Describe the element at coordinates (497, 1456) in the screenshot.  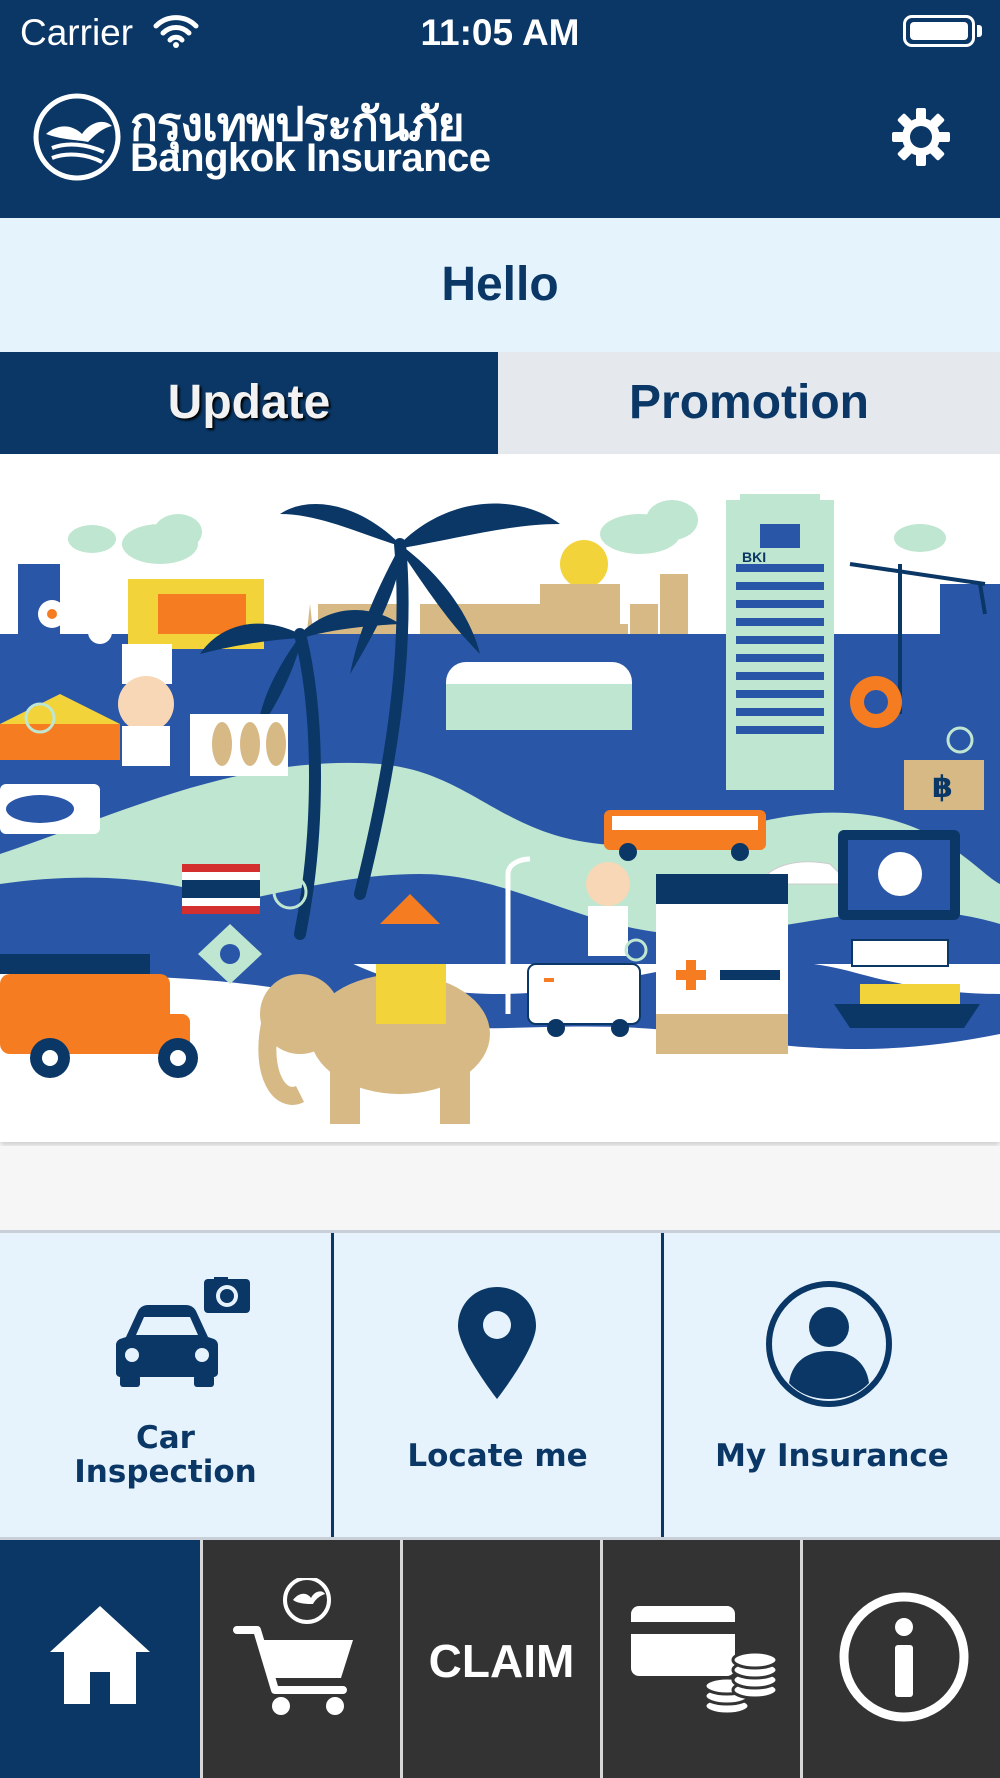
I see `locate-me-label: Locate me` at that location.